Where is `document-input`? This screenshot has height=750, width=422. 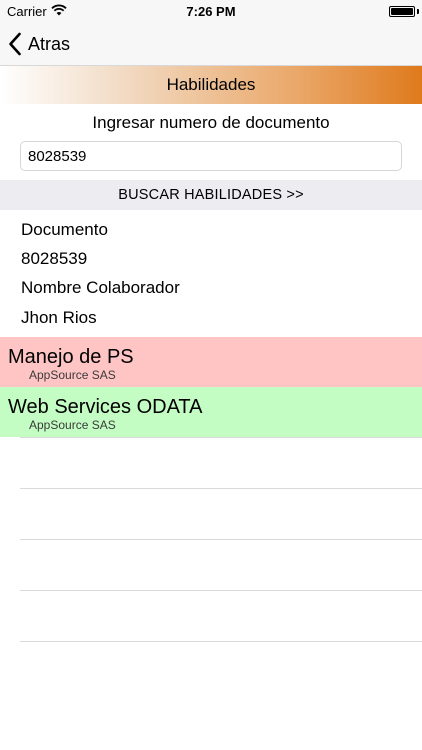 document-input is located at coordinates (211, 156).